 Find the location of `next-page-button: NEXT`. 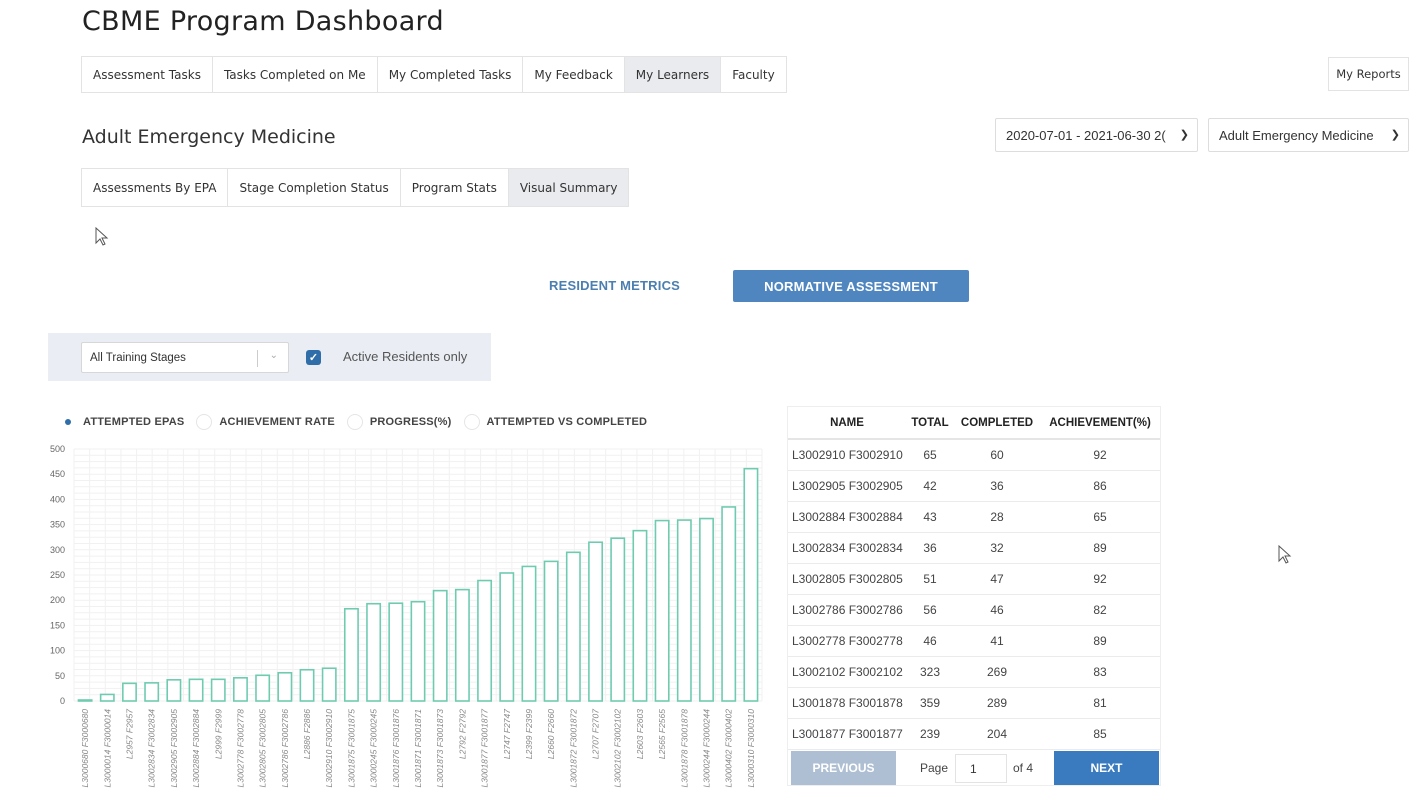

next-page-button: NEXT is located at coordinates (1106, 768).